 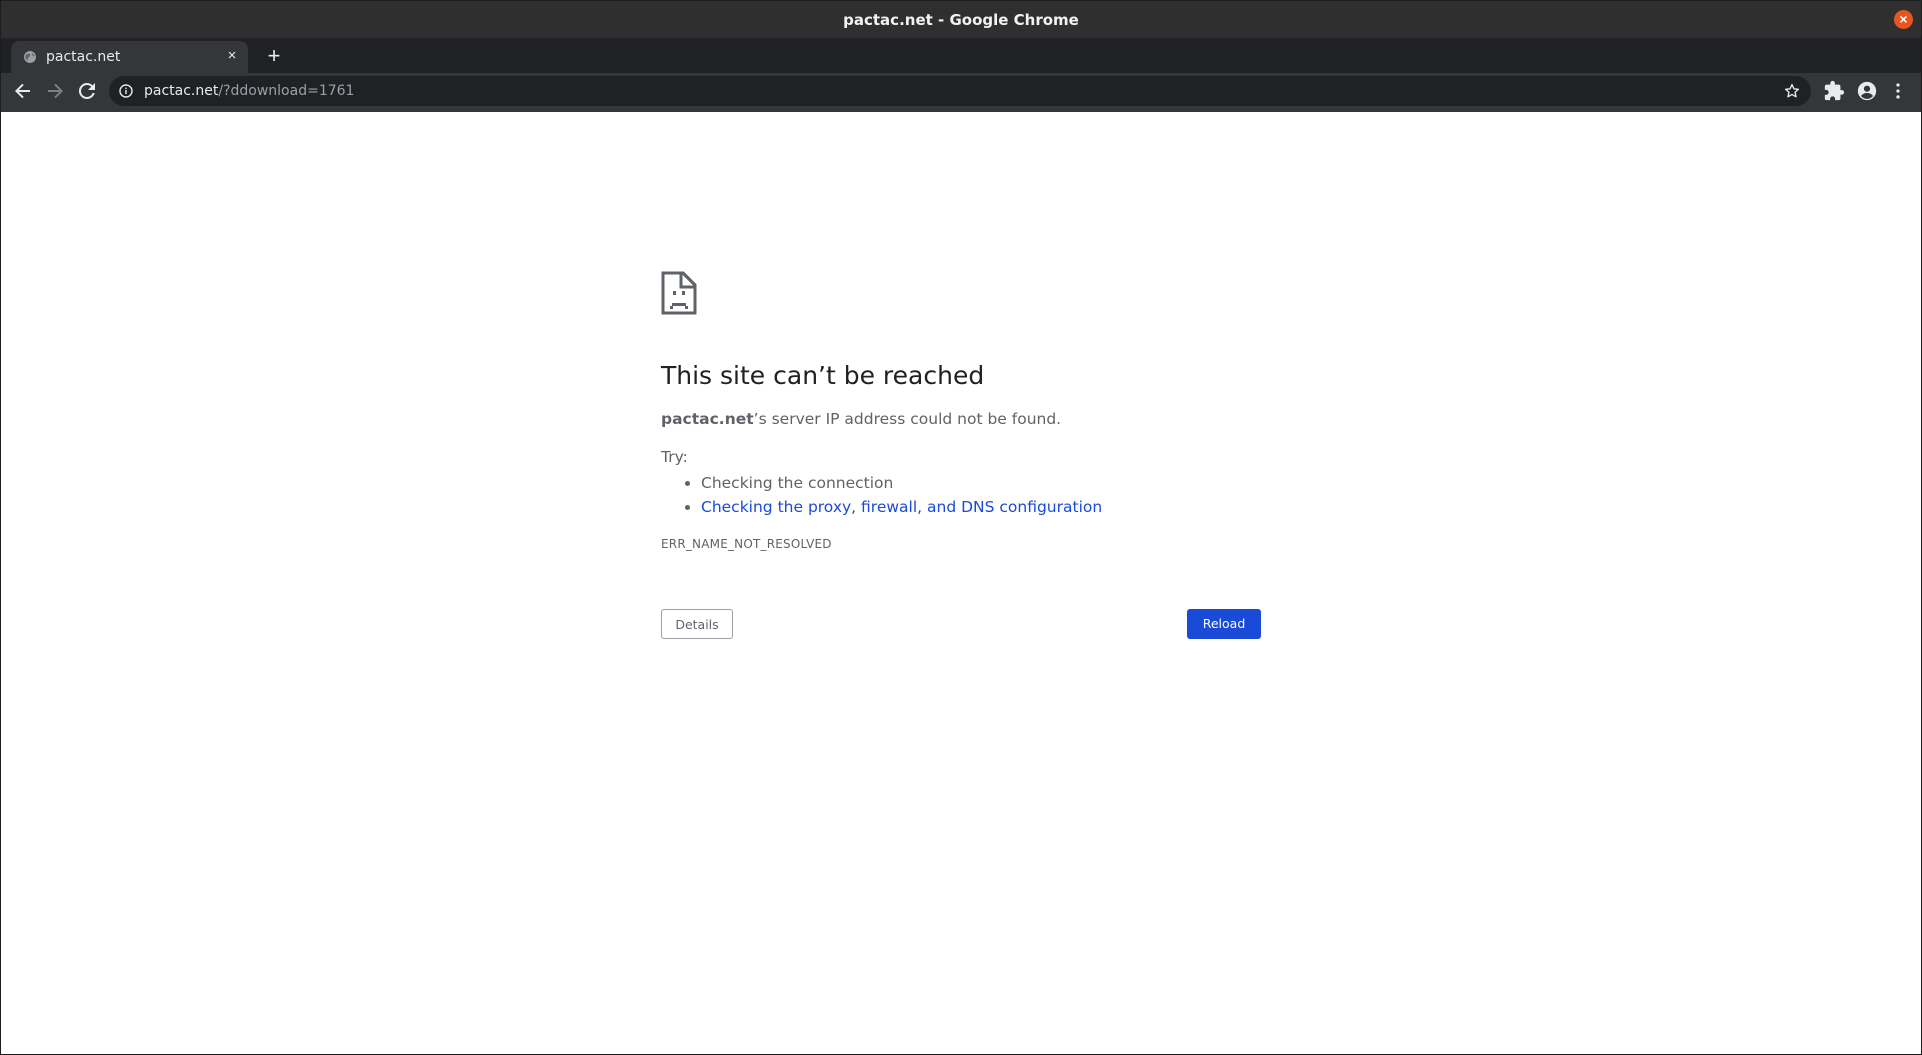 I want to click on new-tab-button: +, so click(x=274, y=56).